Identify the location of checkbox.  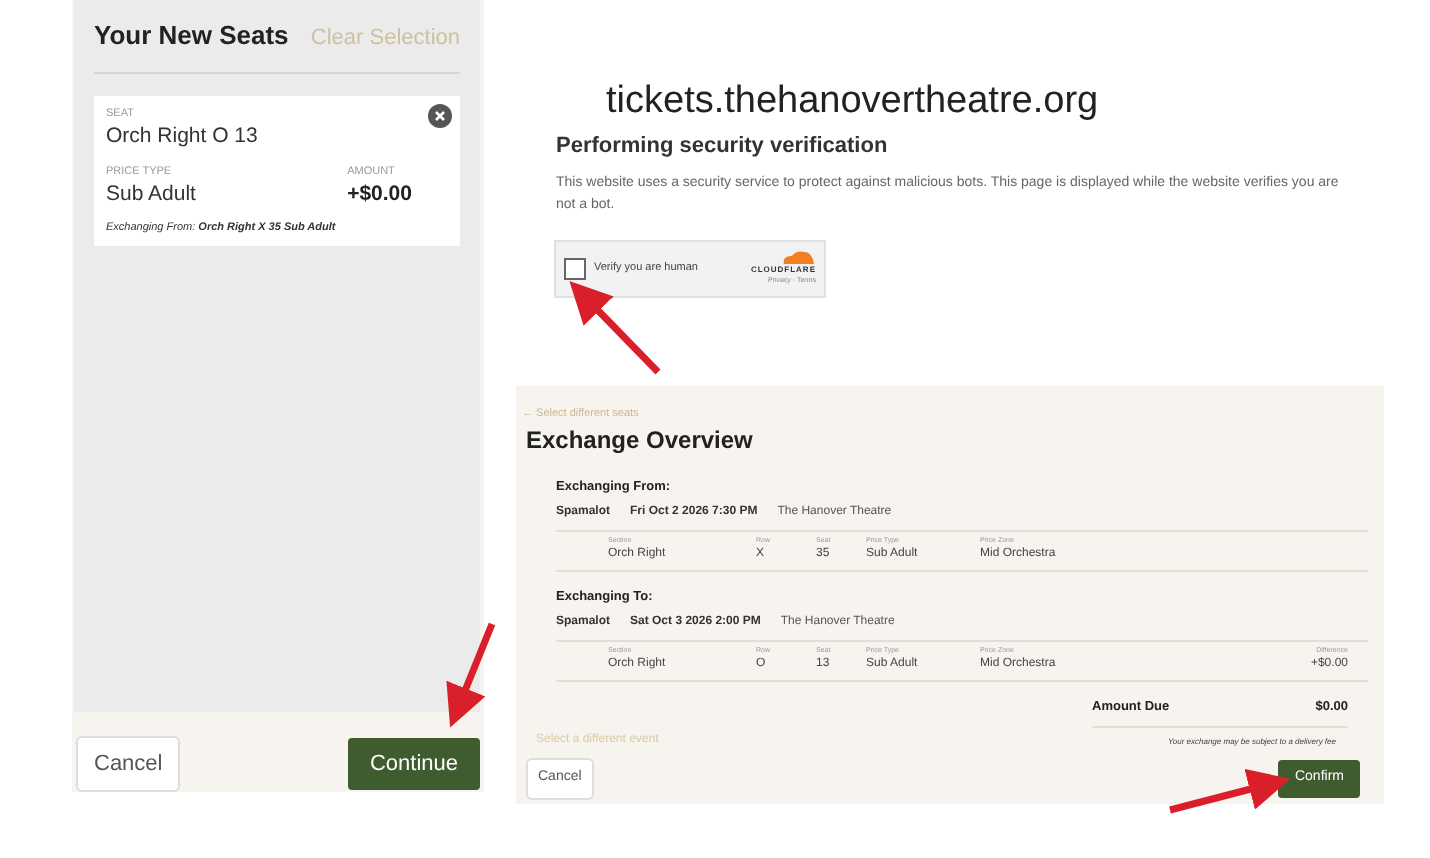
(575, 268).